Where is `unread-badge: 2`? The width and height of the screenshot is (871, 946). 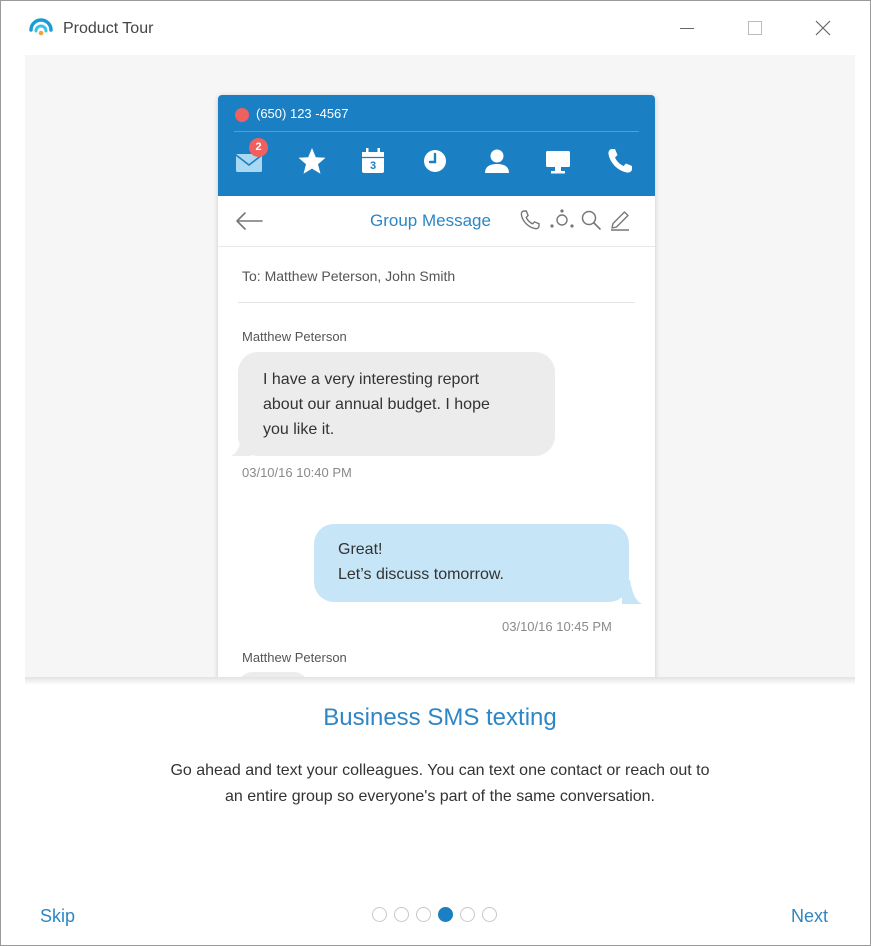 unread-badge: 2 is located at coordinates (258, 147).